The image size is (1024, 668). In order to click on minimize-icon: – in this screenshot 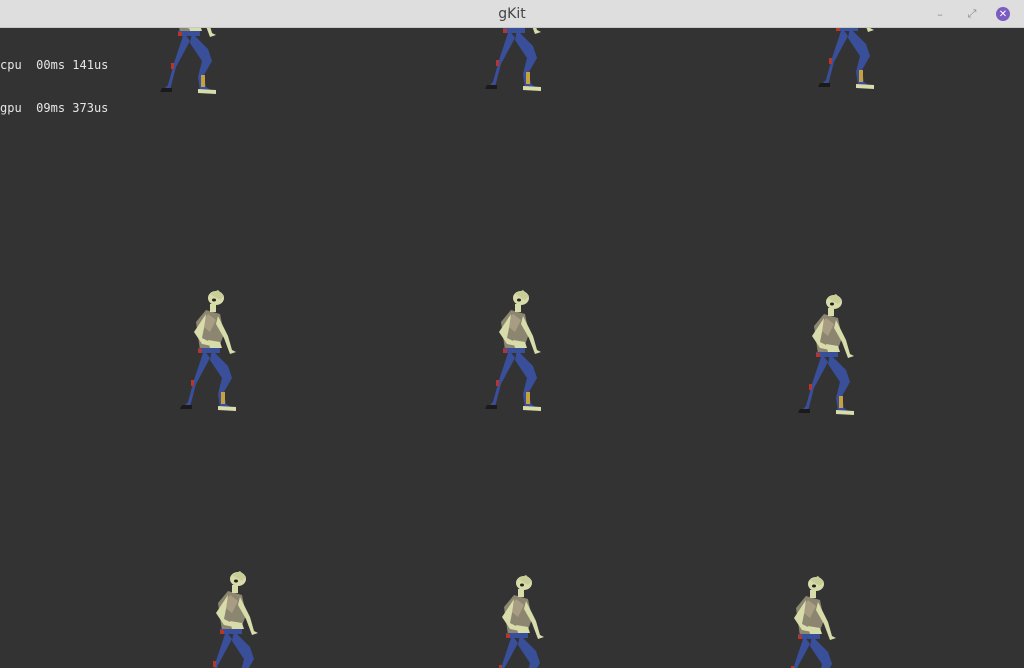, I will do `click(940, 14)`.